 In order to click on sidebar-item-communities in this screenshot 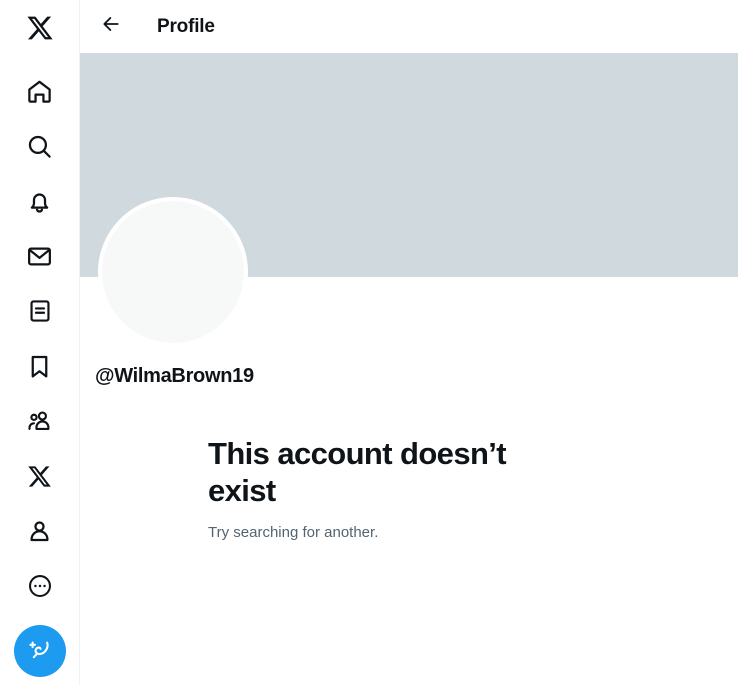, I will do `click(40, 421)`.